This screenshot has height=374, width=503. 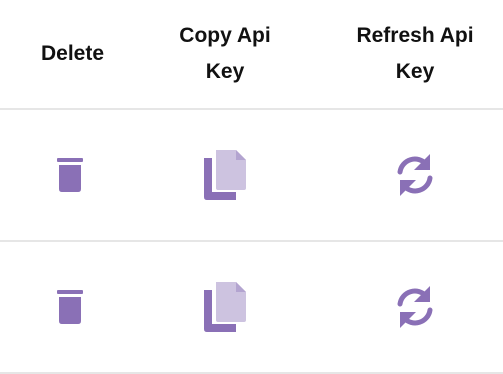 I want to click on header-delete-label: Delete, so click(x=72, y=53).